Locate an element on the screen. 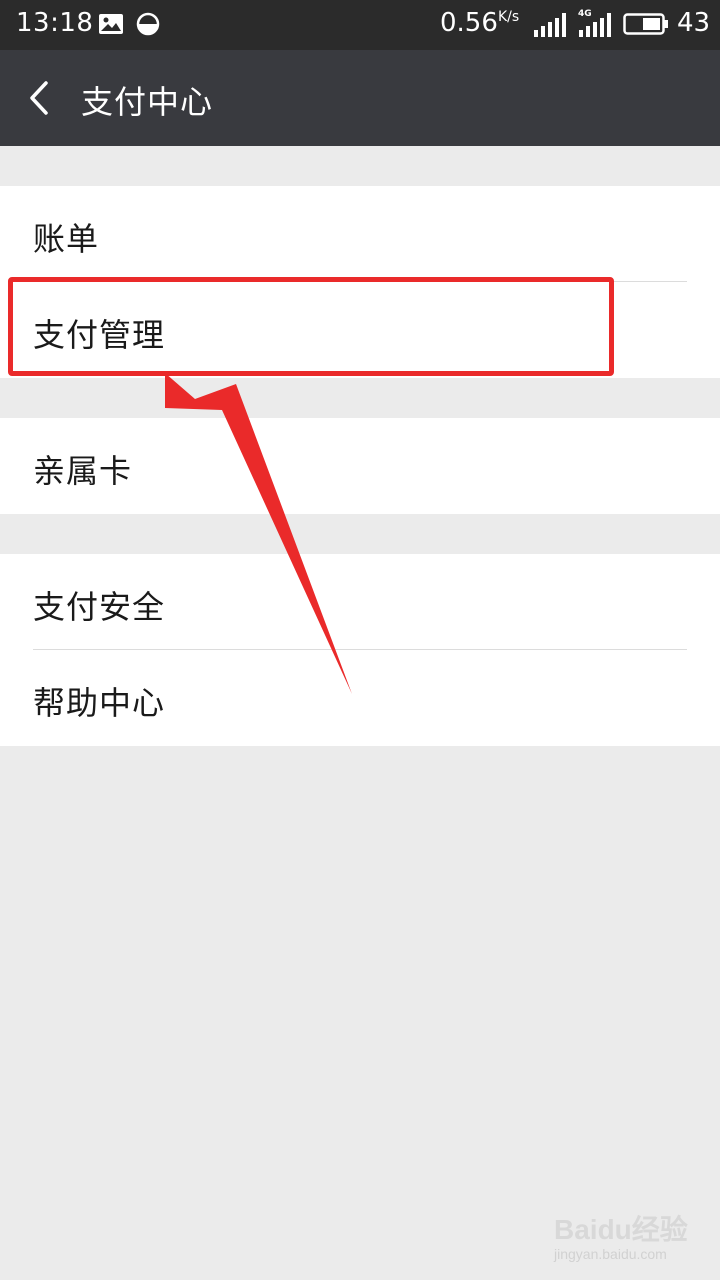  nav-header: 支付中心 is located at coordinates (360, 98).